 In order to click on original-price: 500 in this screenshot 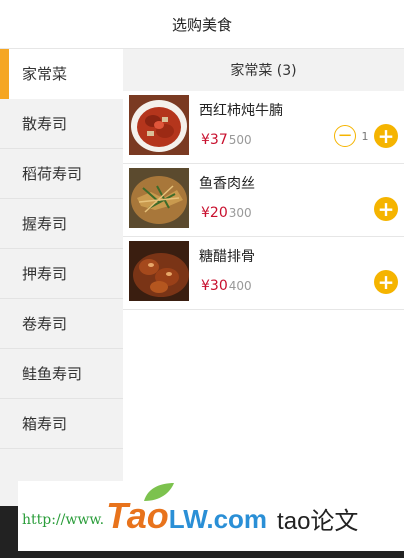, I will do `click(240, 140)`.